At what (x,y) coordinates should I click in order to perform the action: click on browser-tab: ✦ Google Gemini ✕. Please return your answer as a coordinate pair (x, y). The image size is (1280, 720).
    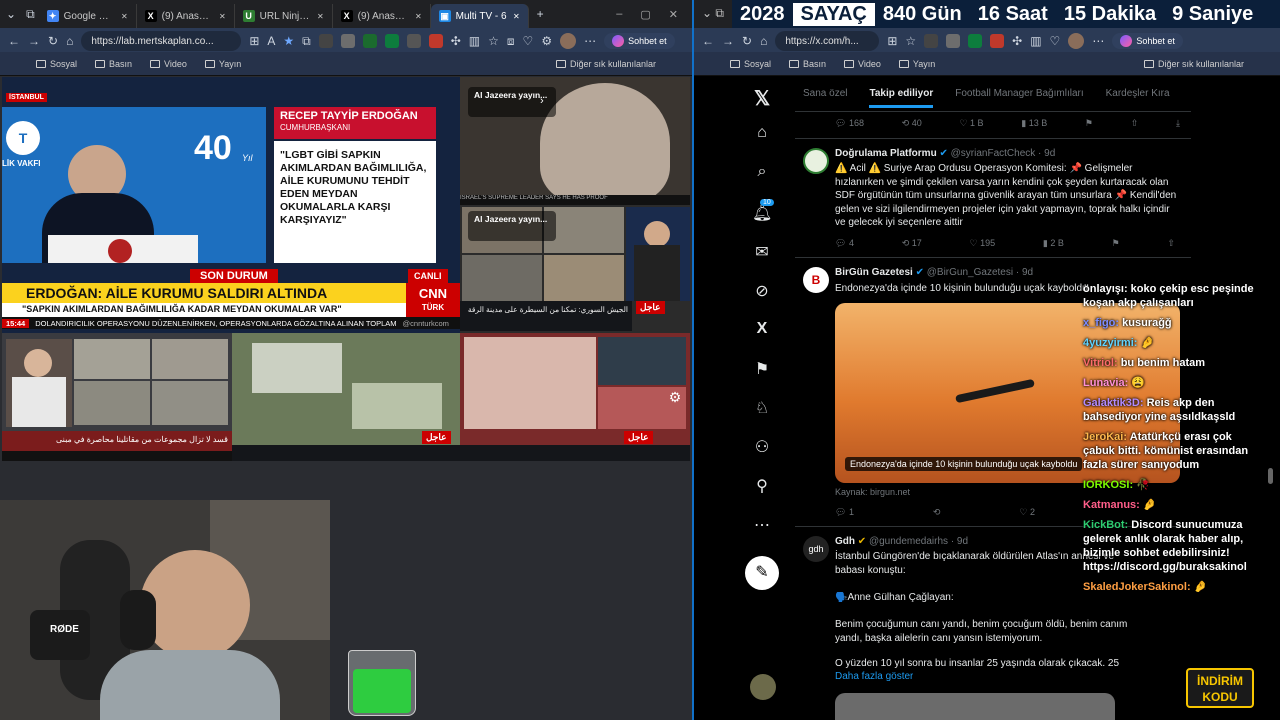
    Looking at the image, I should click on (88, 16).